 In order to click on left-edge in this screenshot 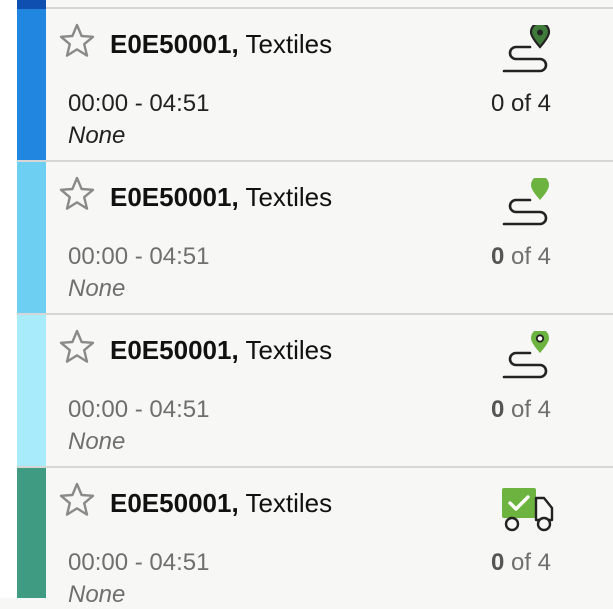, I will do `click(8, 299)`.